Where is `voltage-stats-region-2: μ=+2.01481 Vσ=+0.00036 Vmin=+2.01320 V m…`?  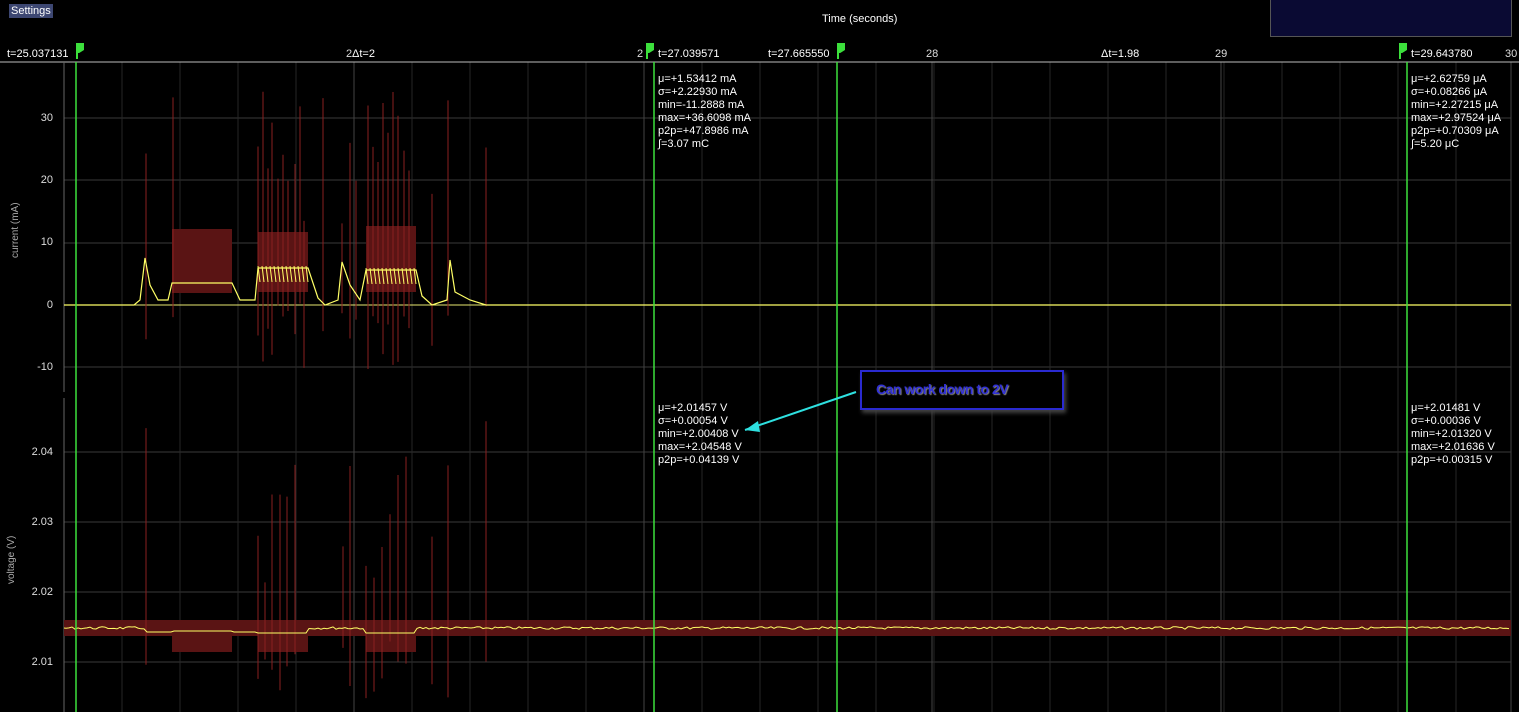
voltage-stats-region-2: μ=+2.01481 Vσ=+0.00036 Vmin=+2.01320 V m… is located at coordinates (1453, 434).